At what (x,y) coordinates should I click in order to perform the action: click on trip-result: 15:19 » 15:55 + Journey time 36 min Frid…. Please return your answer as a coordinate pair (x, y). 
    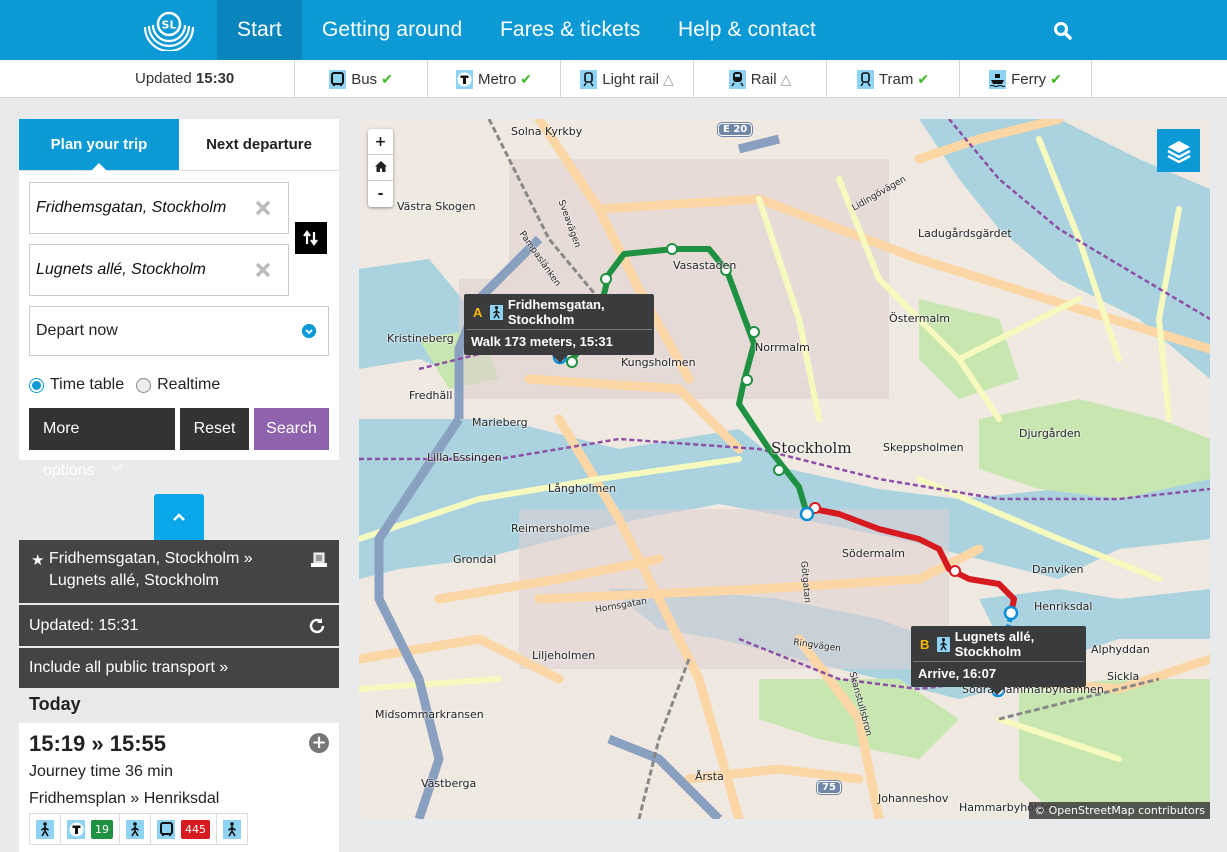
    Looking at the image, I should click on (179, 787).